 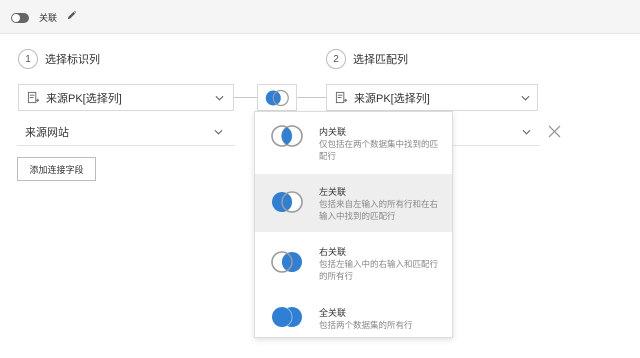 What do you see at coordinates (432, 97) in the screenshot?
I see `match-column-select: 来源PK[选择列]` at bounding box center [432, 97].